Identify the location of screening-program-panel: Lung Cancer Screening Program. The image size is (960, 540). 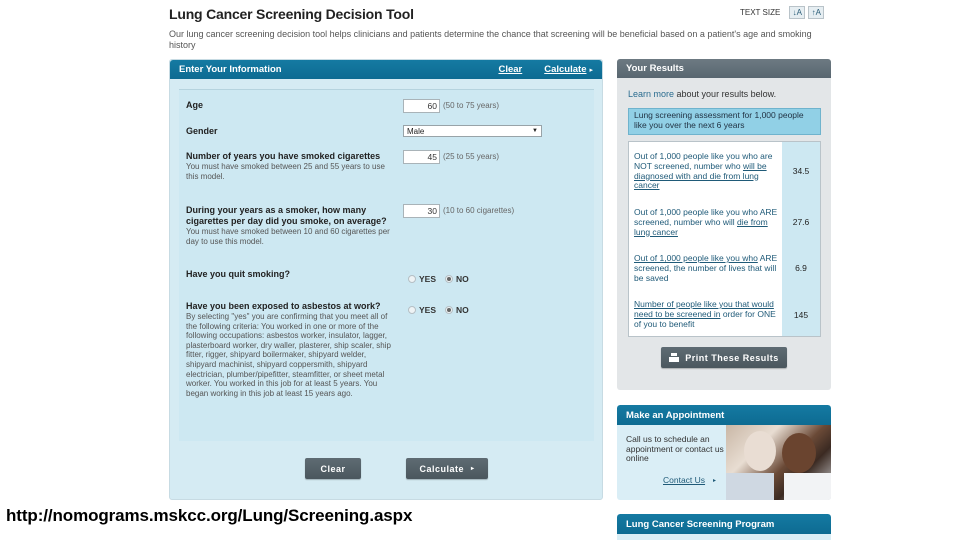
(724, 527).